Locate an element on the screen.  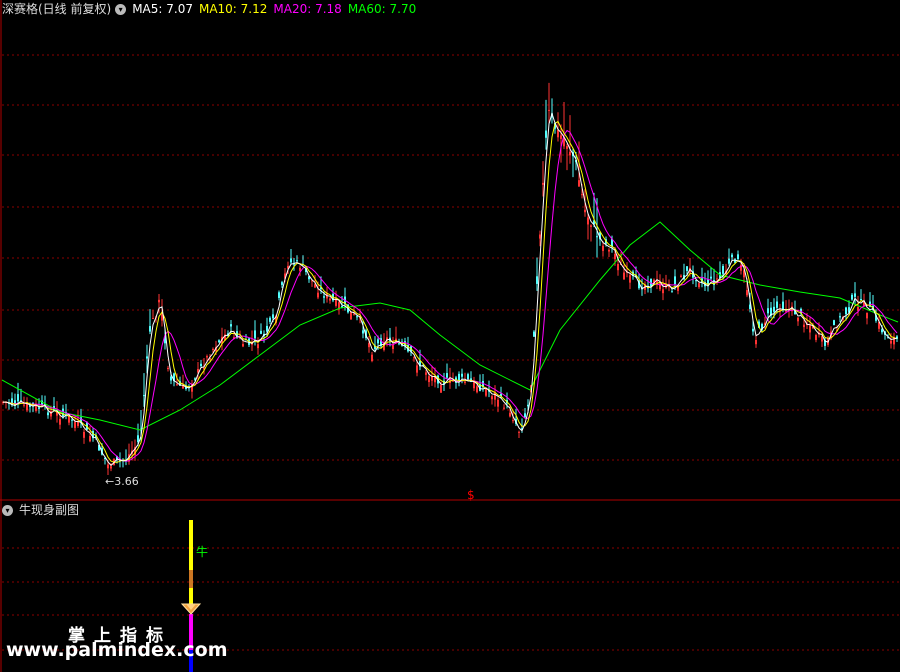
ma5-value: MA5: 7.07 is located at coordinates (162, 9).